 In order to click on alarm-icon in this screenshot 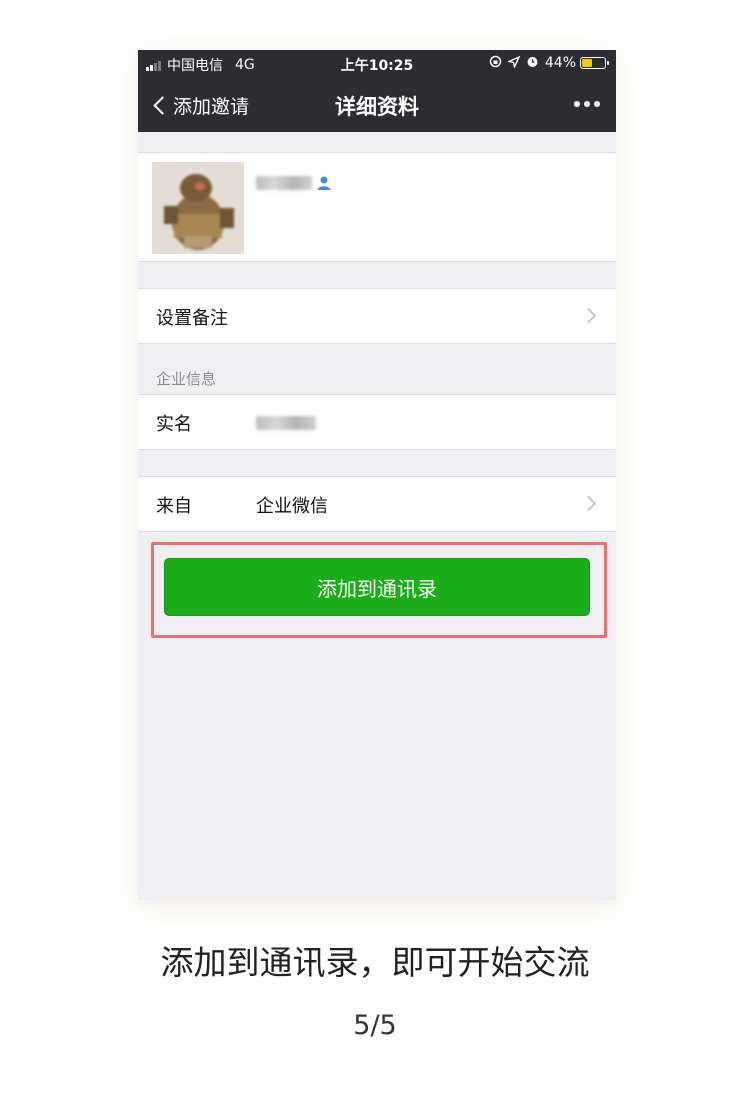, I will do `click(532, 63)`.